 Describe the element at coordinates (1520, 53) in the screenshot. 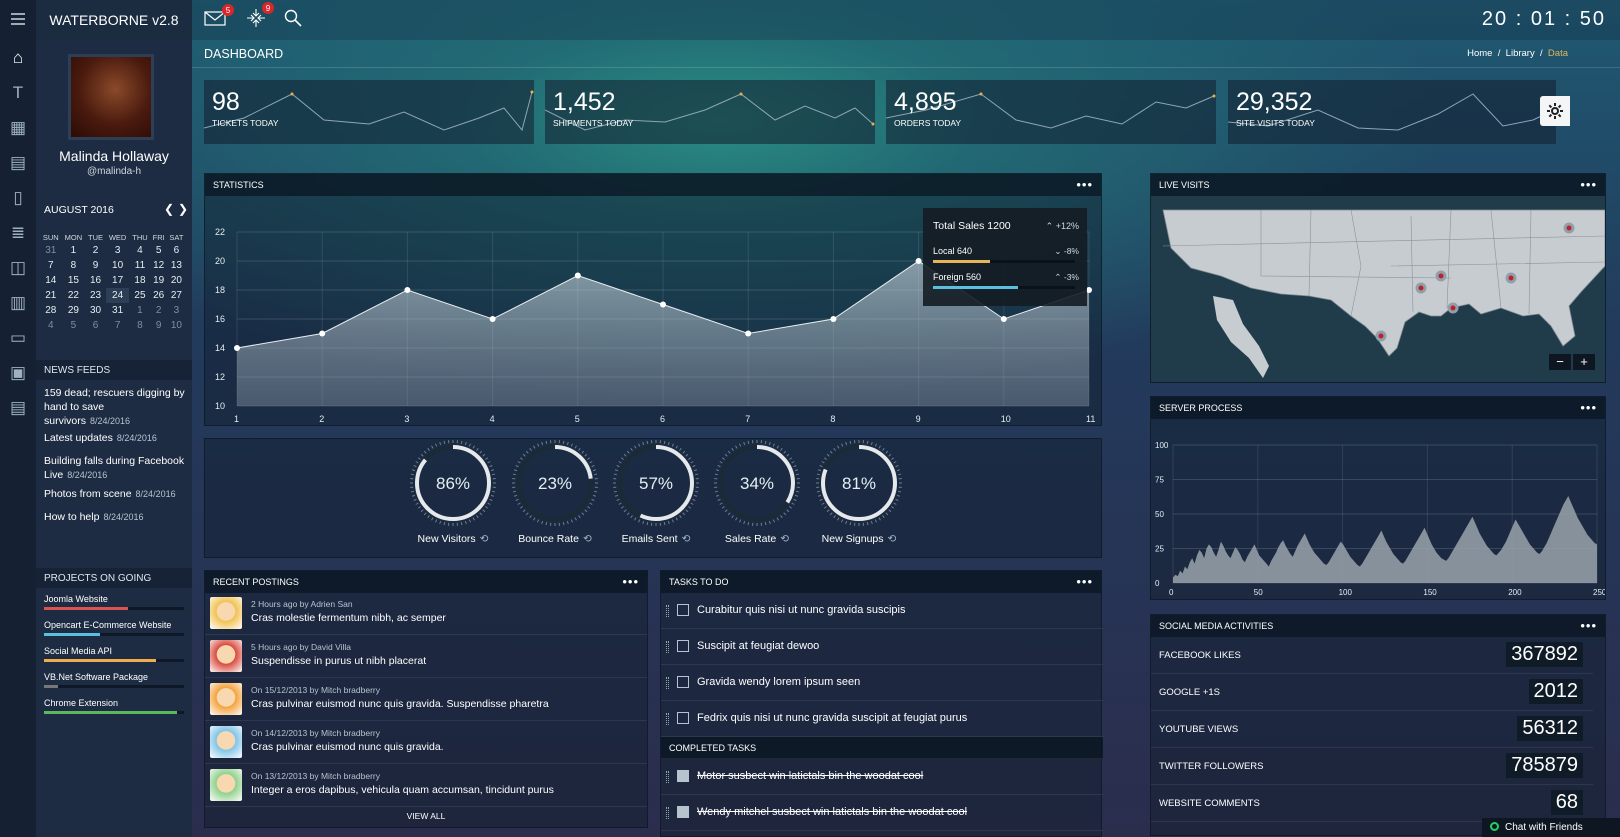

I see `breadcrumb-library: Library` at that location.